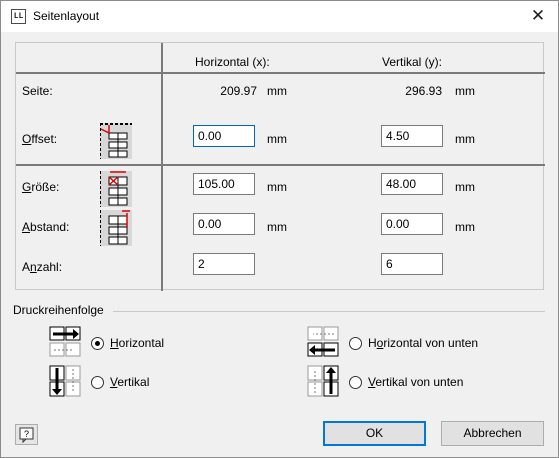  What do you see at coordinates (224, 224) in the screenshot?
I see `abstand-x-input: 0.00` at bounding box center [224, 224].